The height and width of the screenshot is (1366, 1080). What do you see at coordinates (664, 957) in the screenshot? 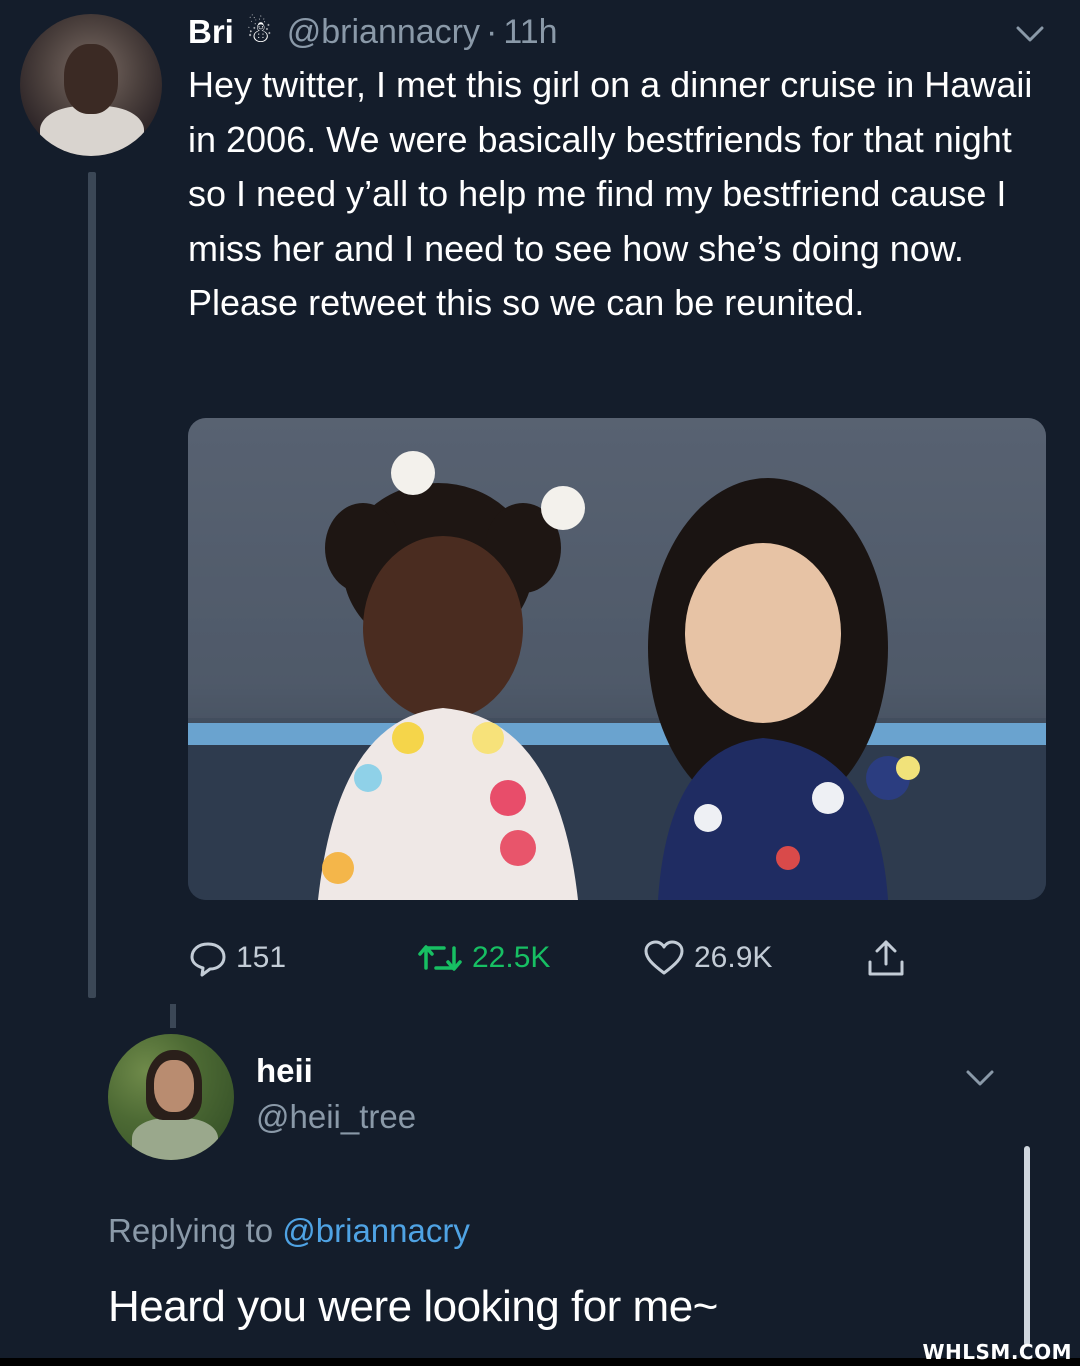
I see `heart-icon` at bounding box center [664, 957].